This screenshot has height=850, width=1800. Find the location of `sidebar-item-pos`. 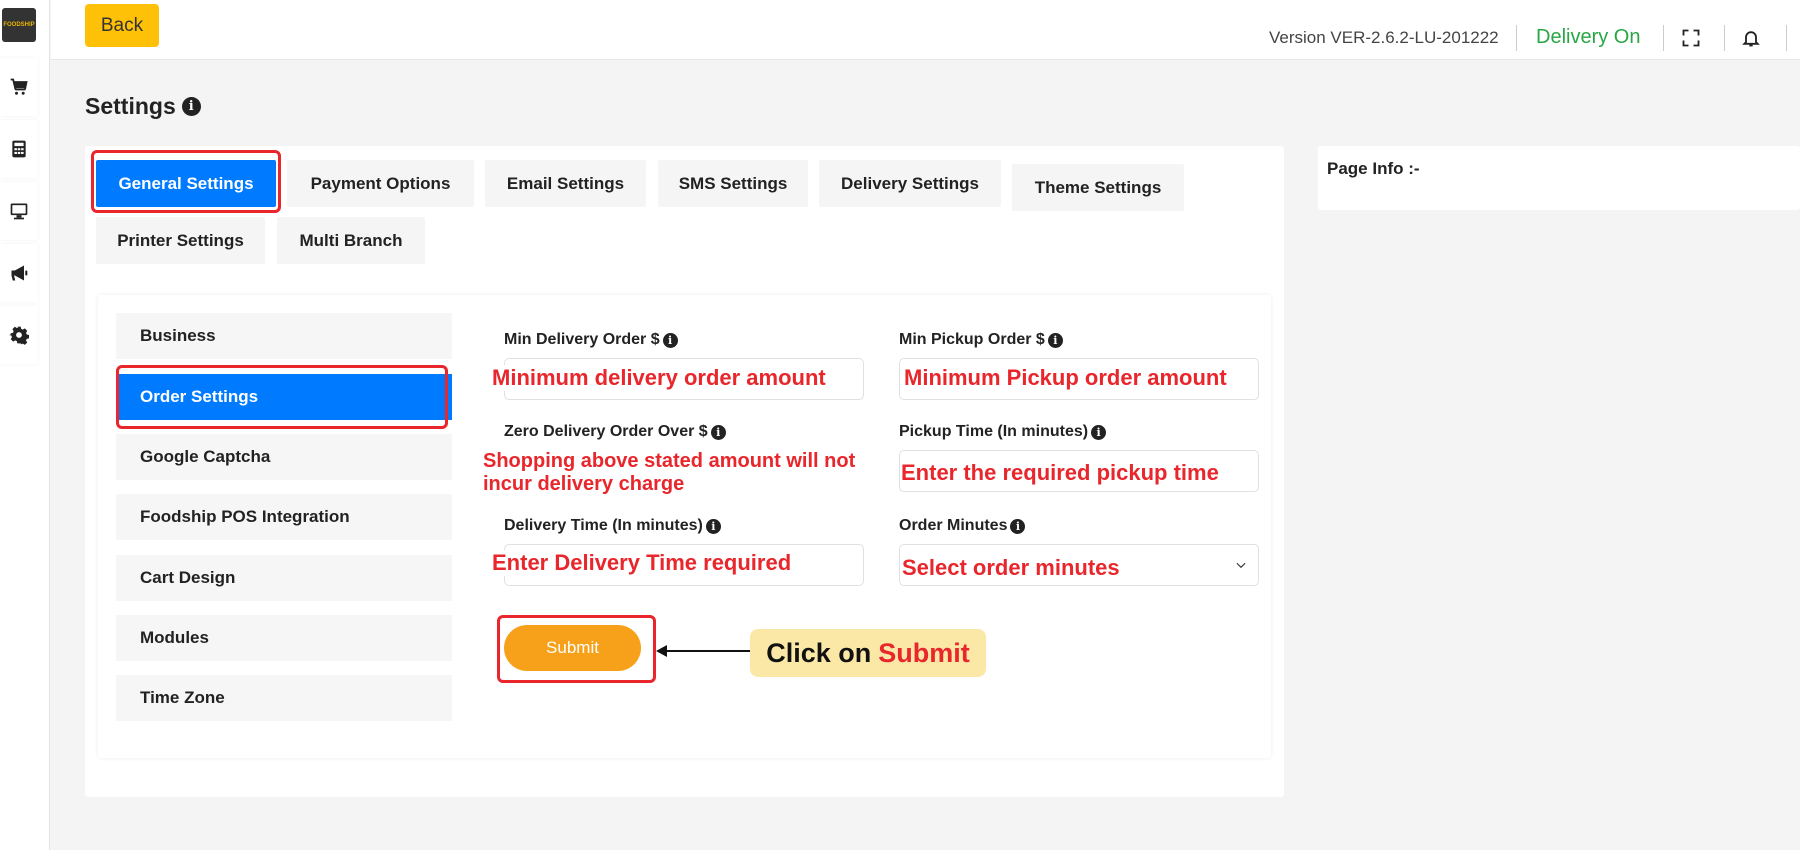

sidebar-item-pos is located at coordinates (19, 211).